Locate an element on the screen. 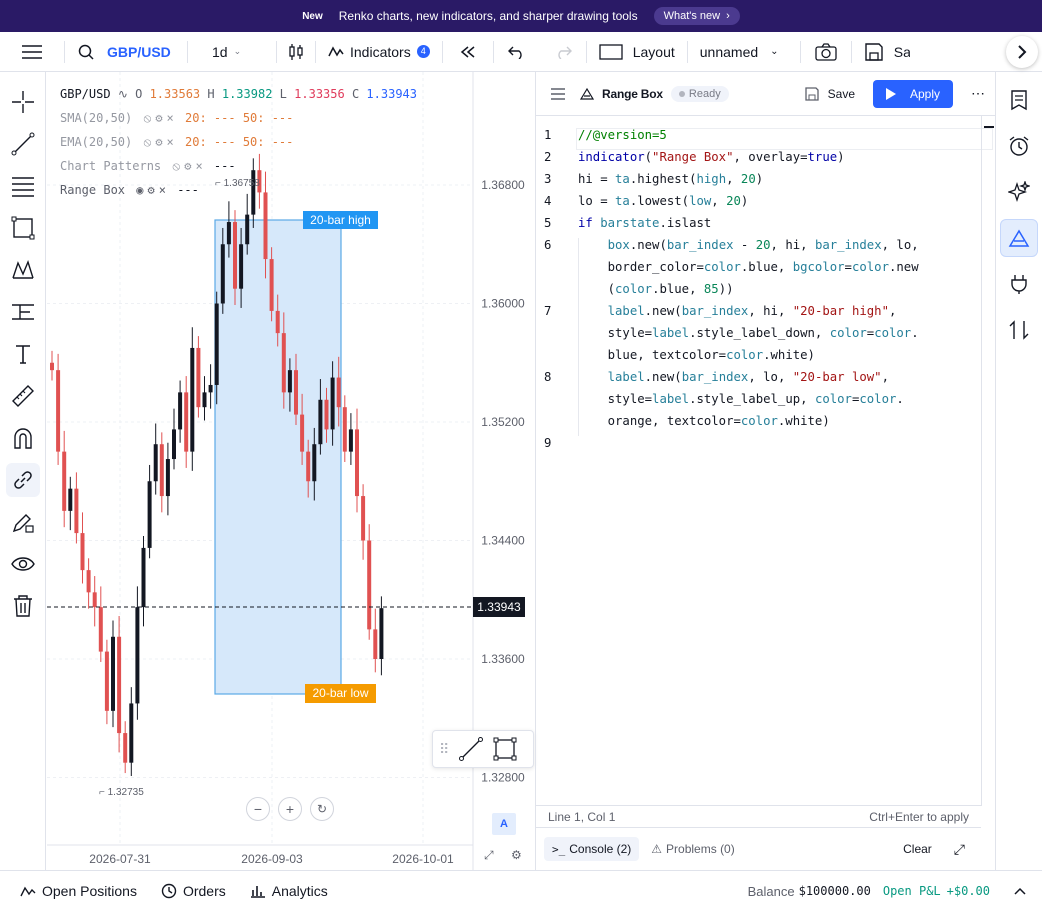  ai-assistant-button is located at coordinates (1019, 192).